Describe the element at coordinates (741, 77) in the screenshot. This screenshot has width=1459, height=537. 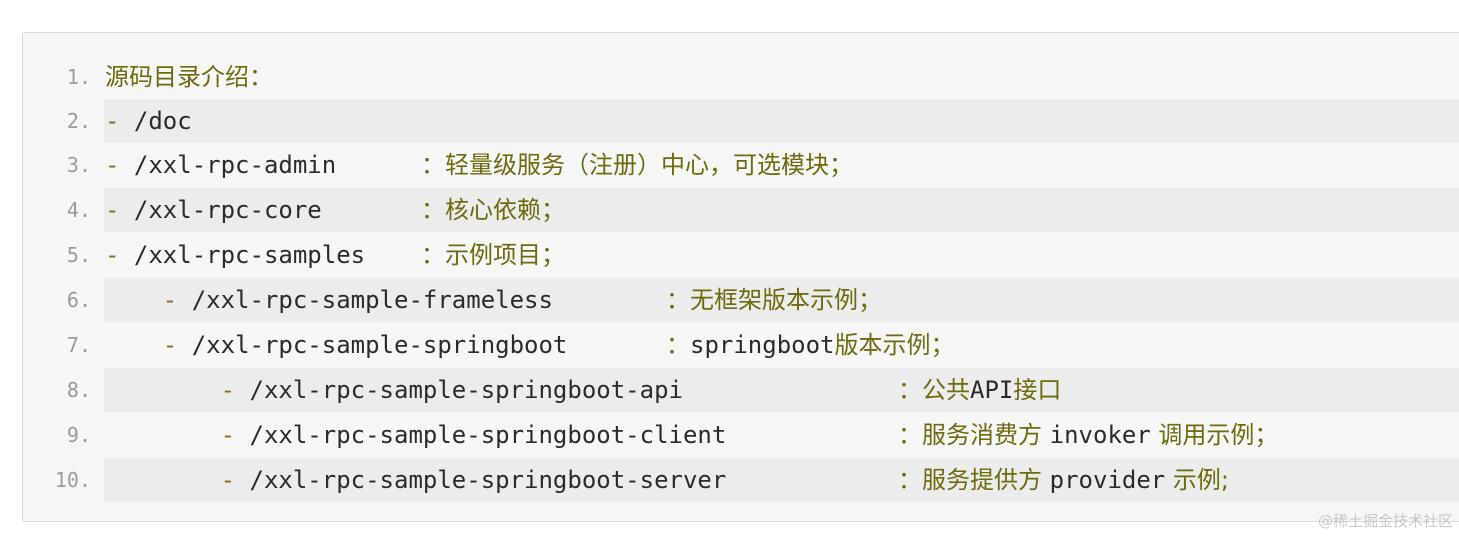
I see `code-line: 1. 源码目录介绍：` at that location.